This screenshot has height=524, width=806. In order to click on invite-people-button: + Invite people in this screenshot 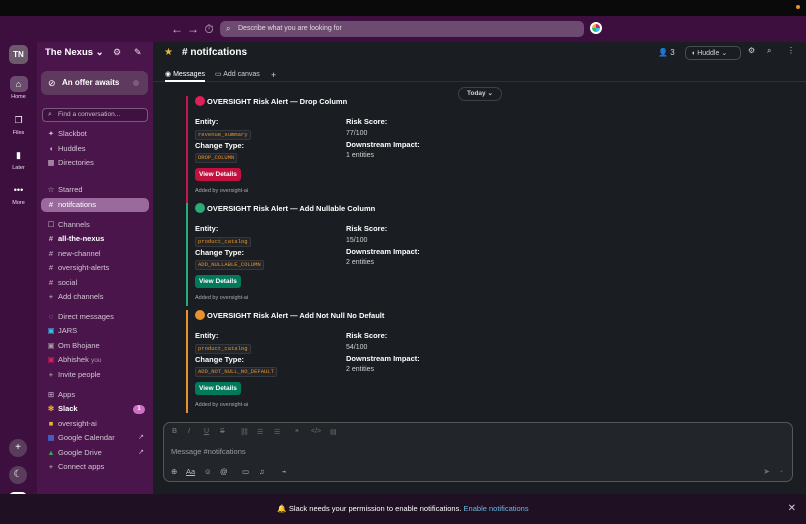, I will do `click(95, 375)`.